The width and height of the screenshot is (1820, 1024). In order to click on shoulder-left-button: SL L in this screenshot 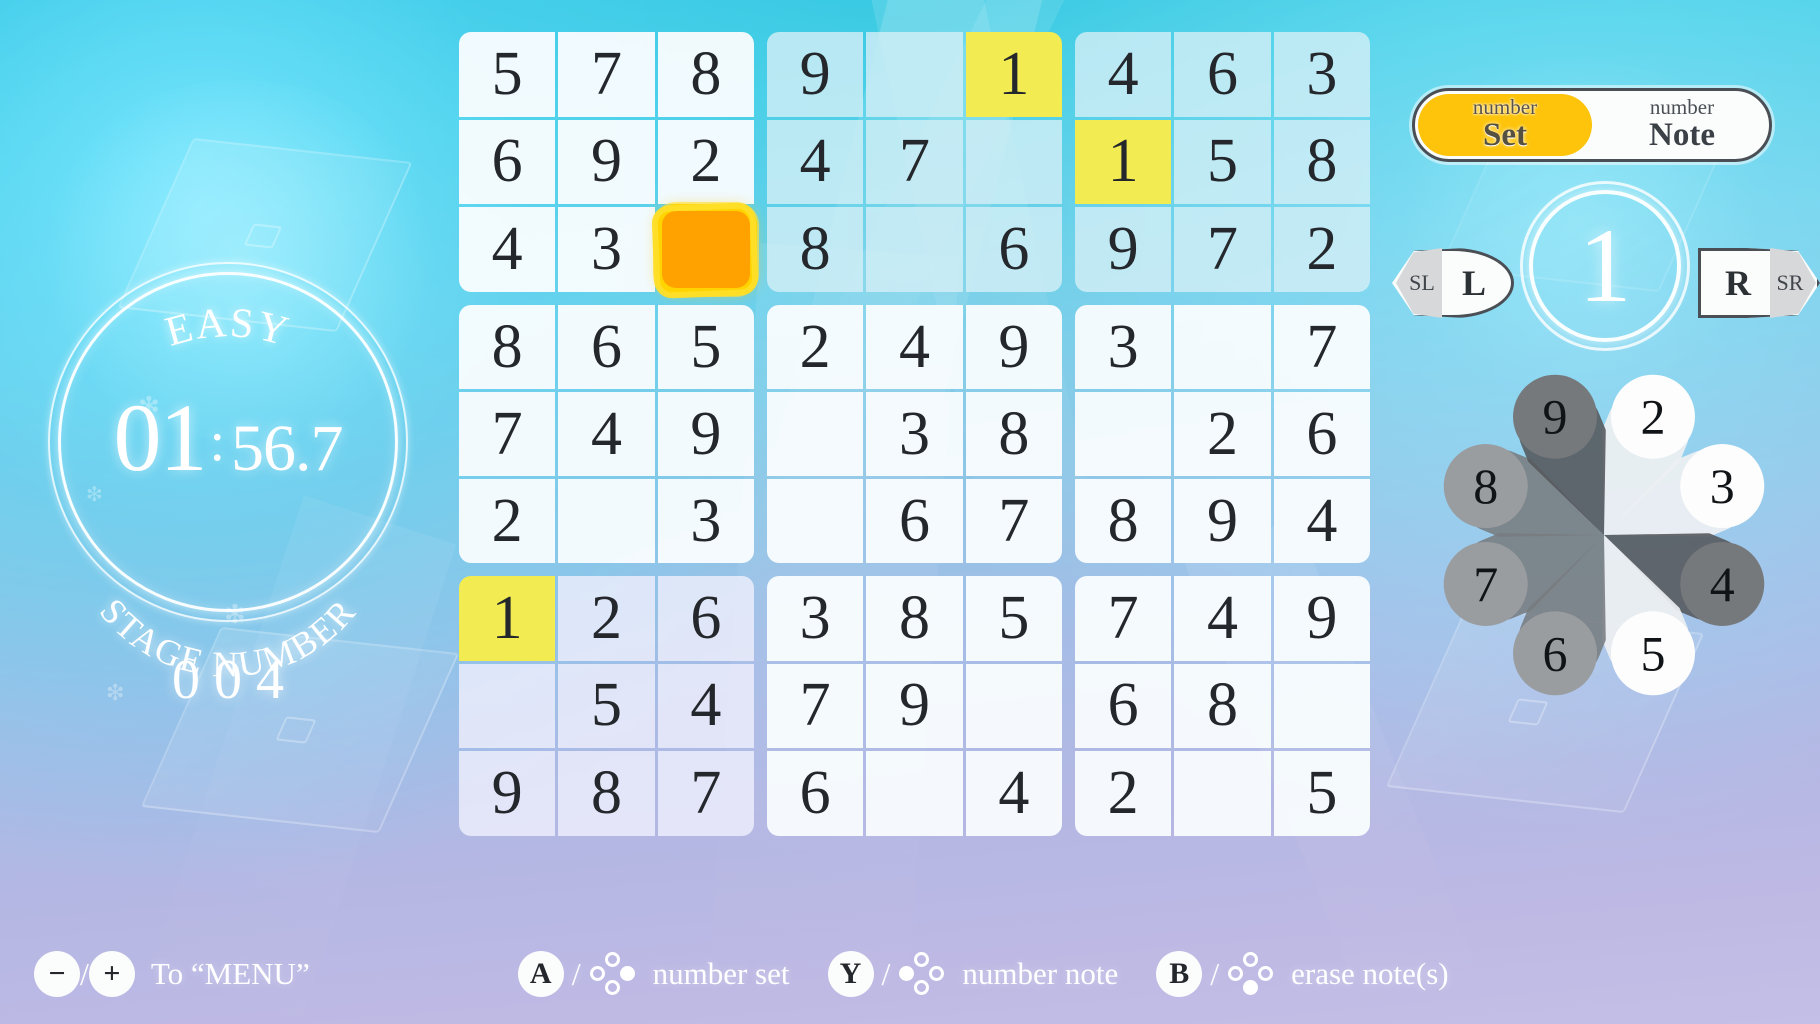, I will do `click(1453, 283)`.